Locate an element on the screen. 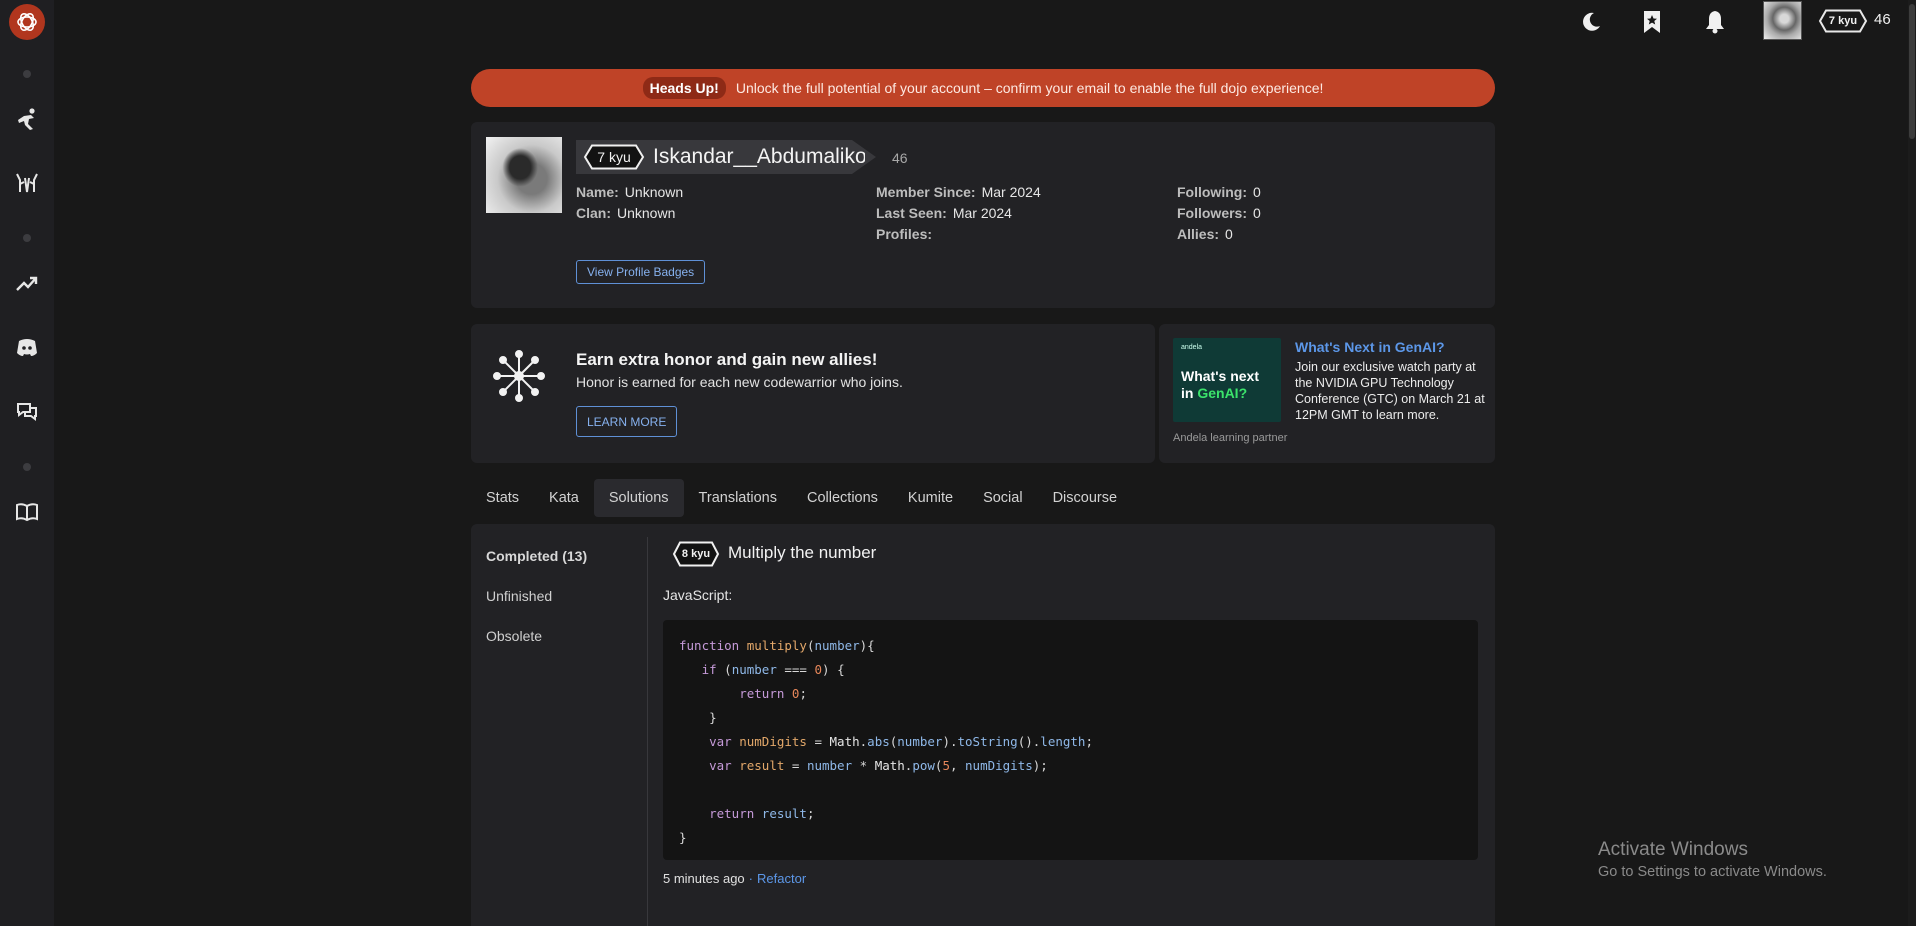 The height and width of the screenshot is (926, 1916). left-navigation-rail is located at coordinates (27, 463).